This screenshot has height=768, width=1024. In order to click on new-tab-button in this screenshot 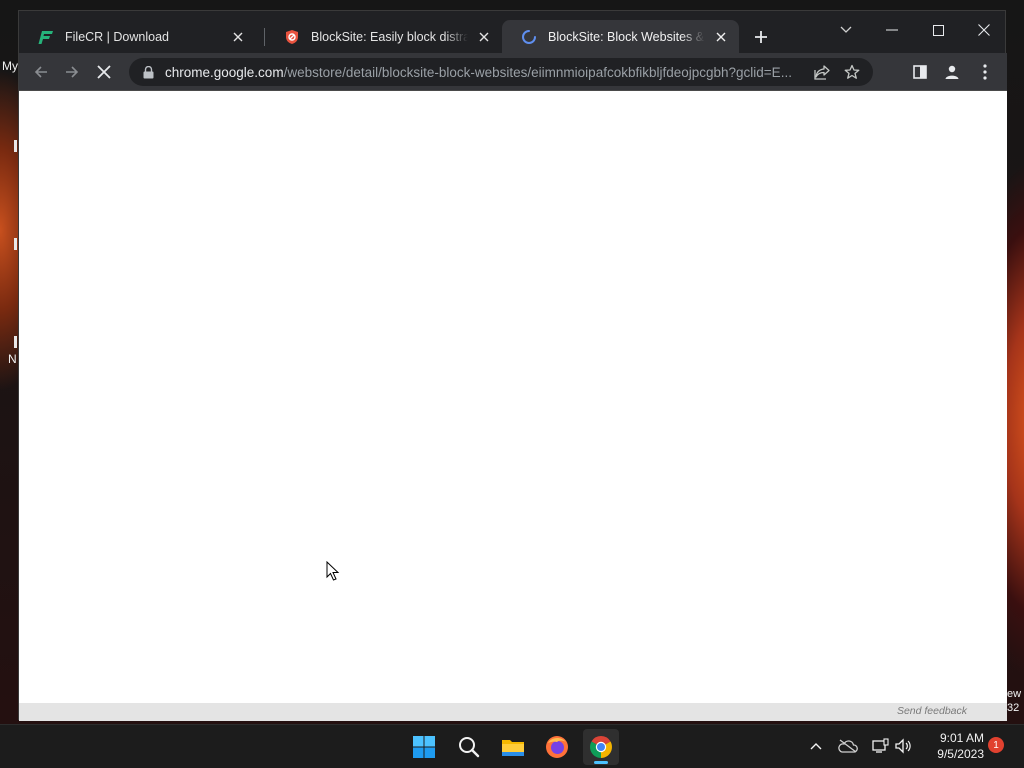, I will do `click(761, 37)`.